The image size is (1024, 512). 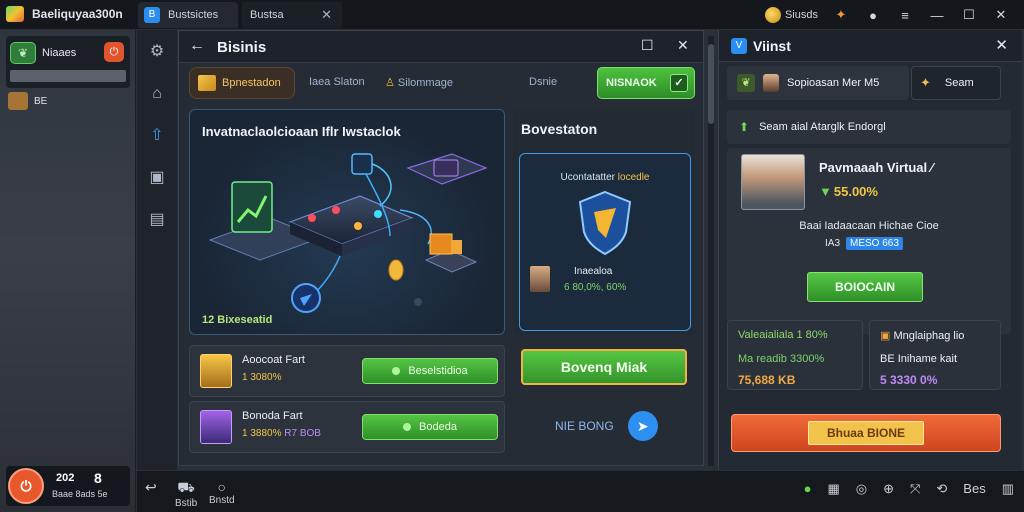 What do you see at coordinates (543, 82) in the screenshot?
I see `tab-dsnie: Dsnie` at bounding box center [543, 82].